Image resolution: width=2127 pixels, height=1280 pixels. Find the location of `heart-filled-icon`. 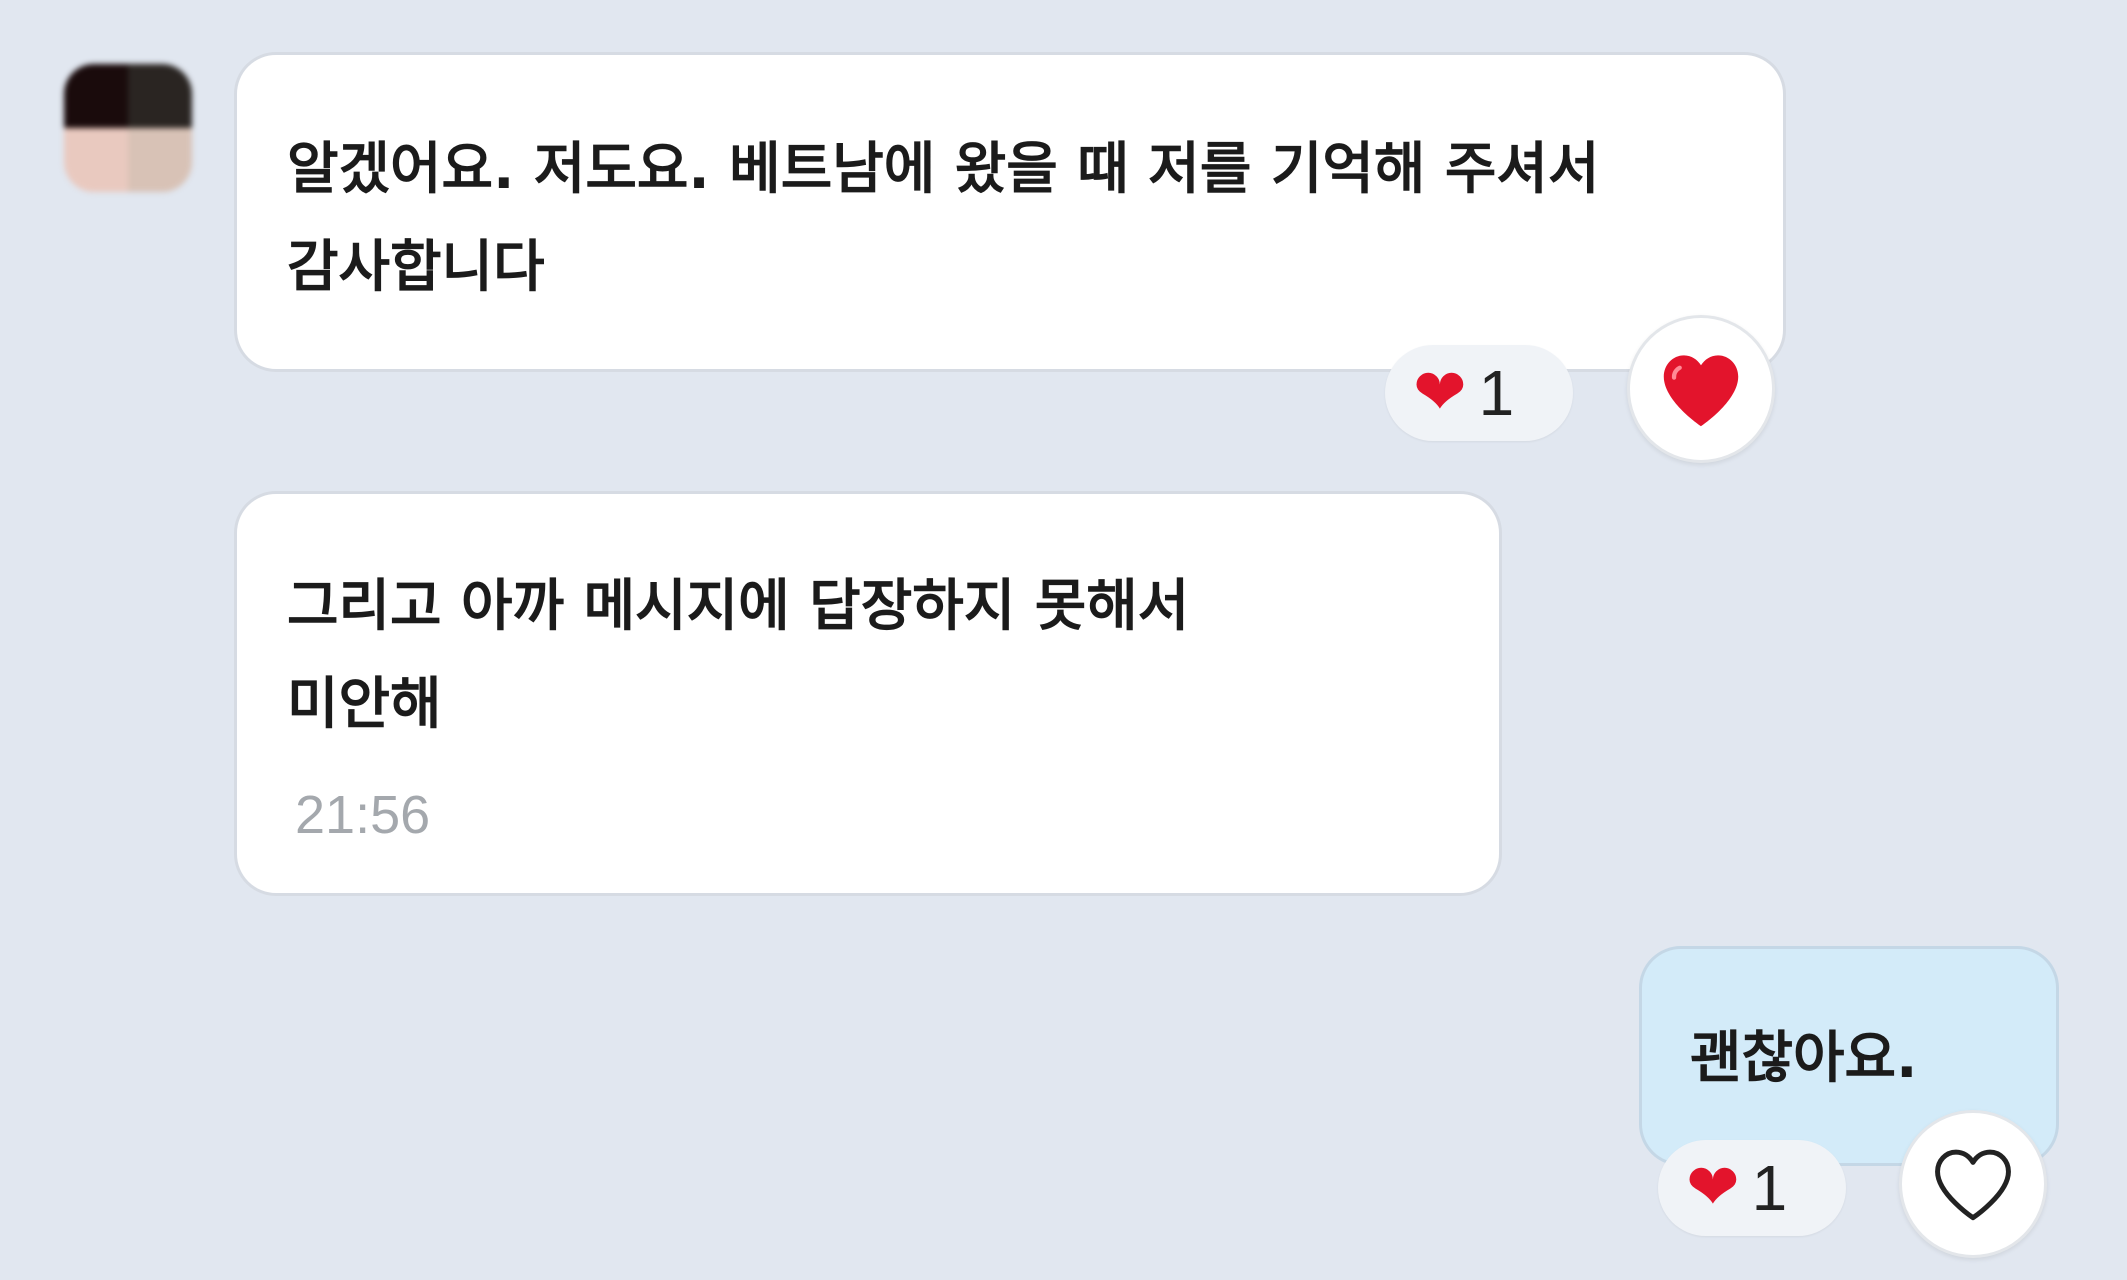

heart-filled-icon is located at coordinates (1701, 391).